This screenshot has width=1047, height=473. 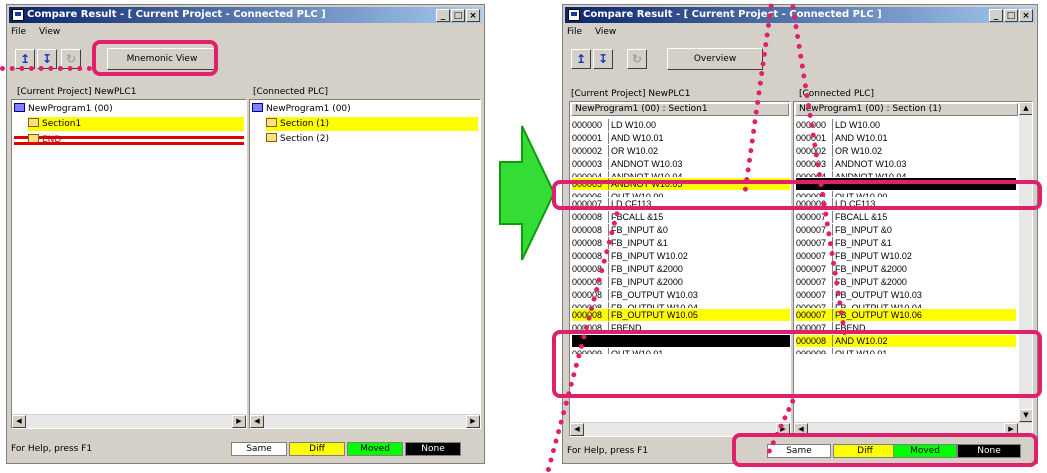 I want to click on mnemonic-line: 000007 FB_OUTPUT W10.04, so click(x=906, y=305).